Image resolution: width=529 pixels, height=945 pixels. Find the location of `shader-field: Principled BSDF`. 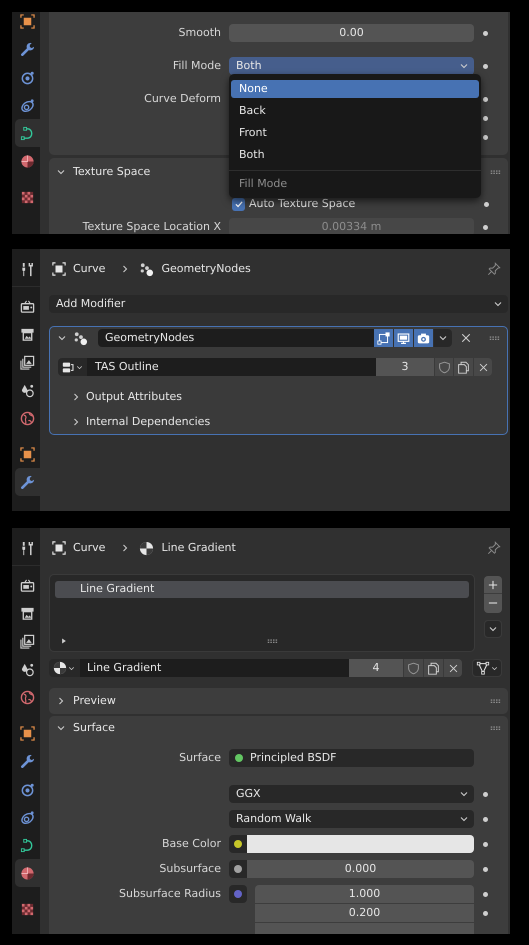

shader-field: Principled BSDF is located at coordinates (351, 758).